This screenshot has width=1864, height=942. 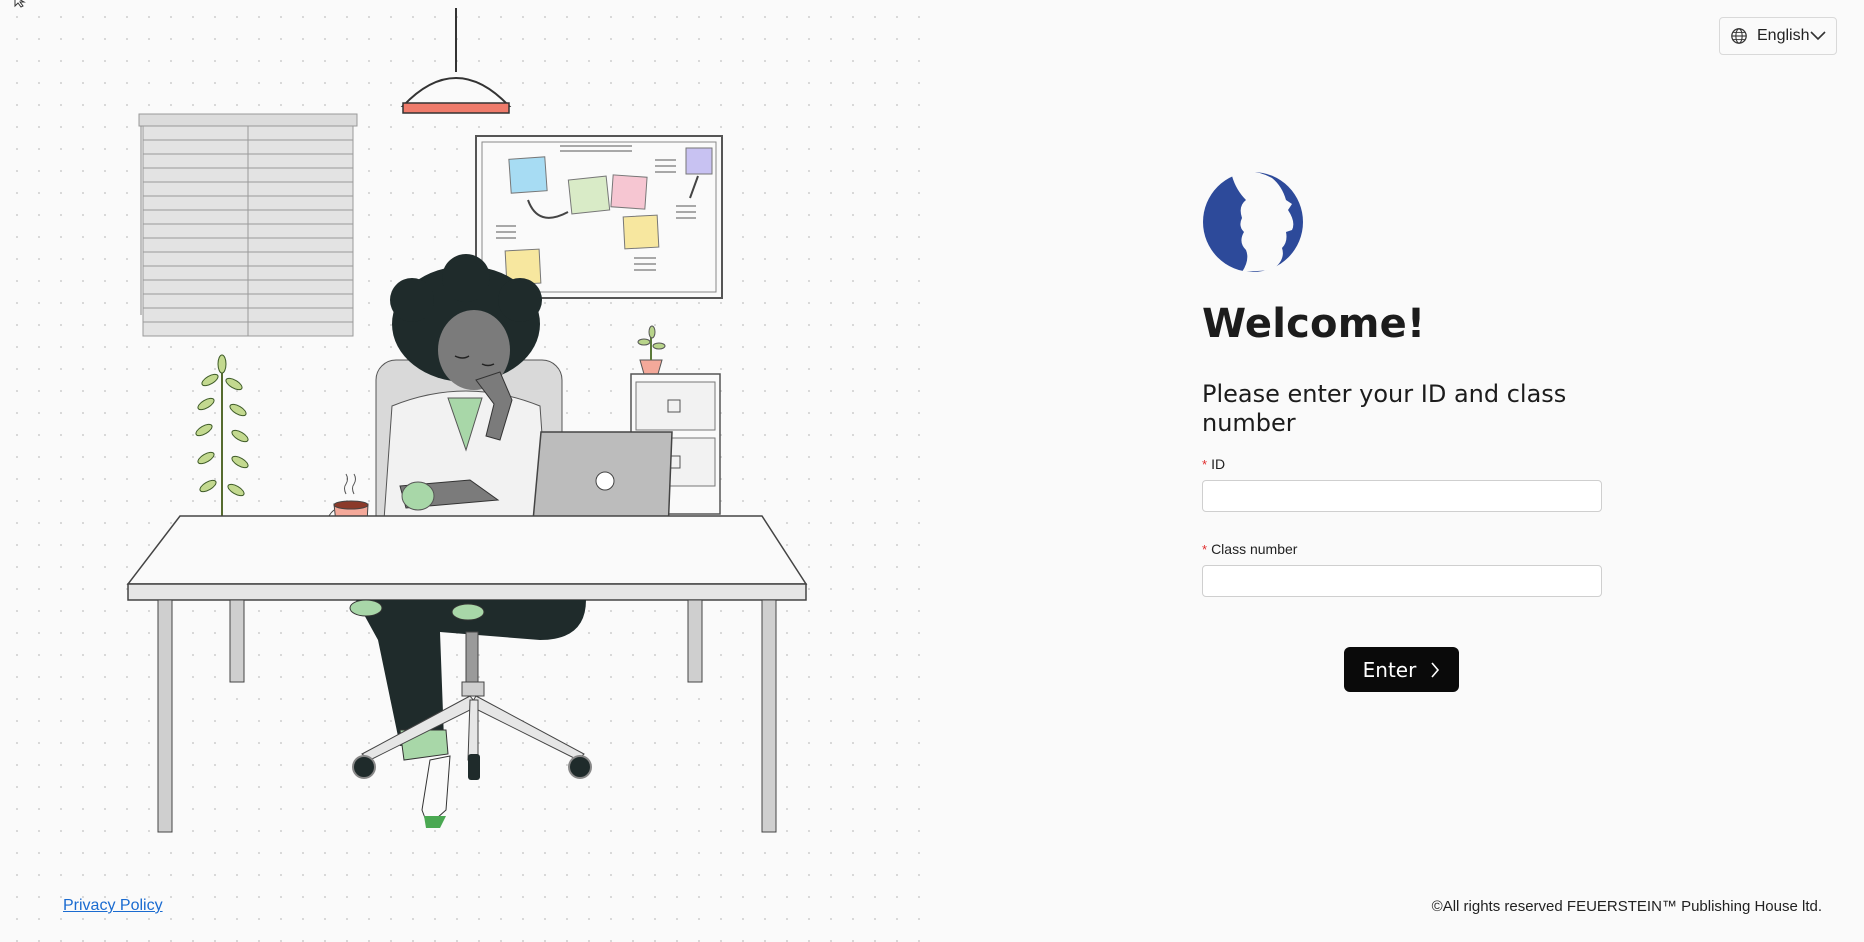 I want to click on chevron-down-icon, so click(x=1818, y=36).